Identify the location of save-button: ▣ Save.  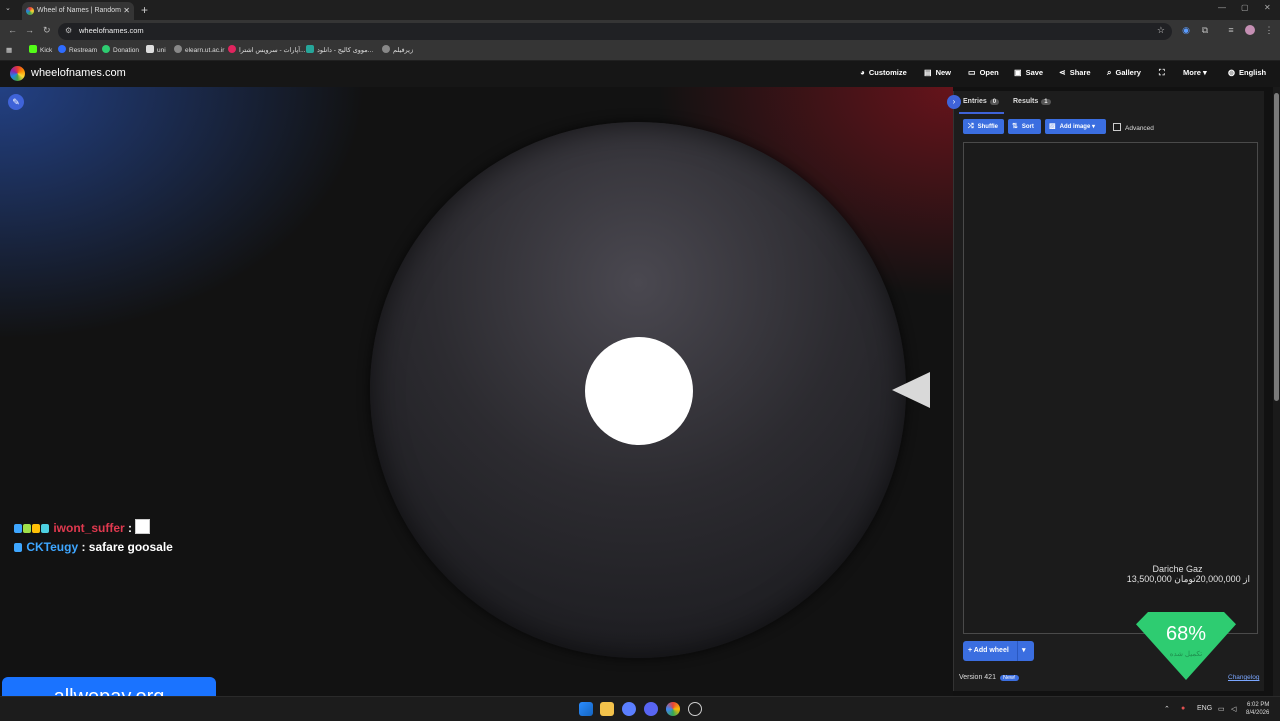
(1028, 72).